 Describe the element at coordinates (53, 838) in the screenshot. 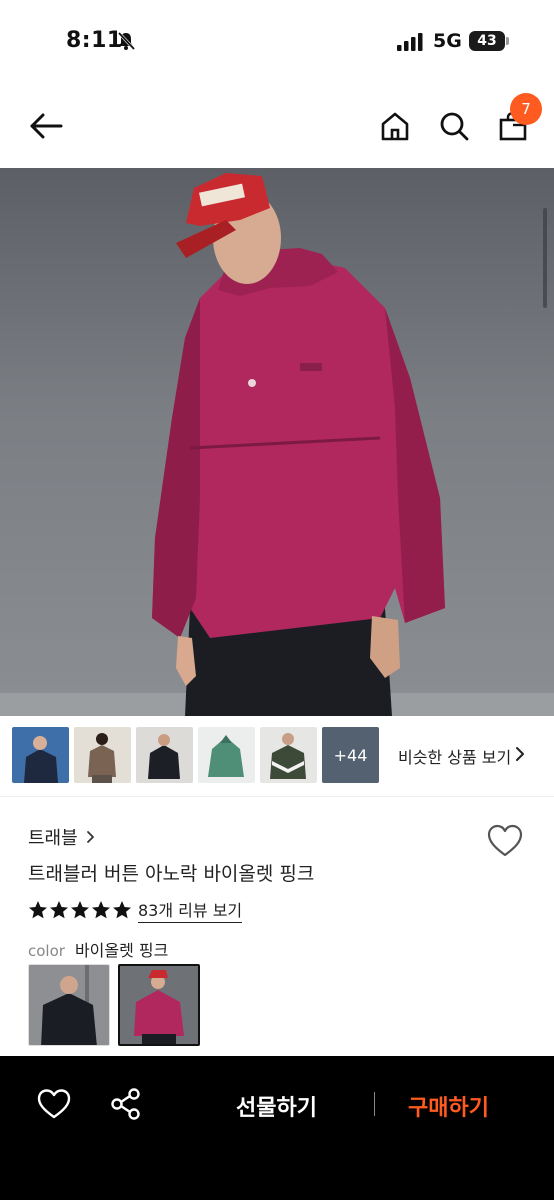

I see `brand-name: 트래블` at that location.